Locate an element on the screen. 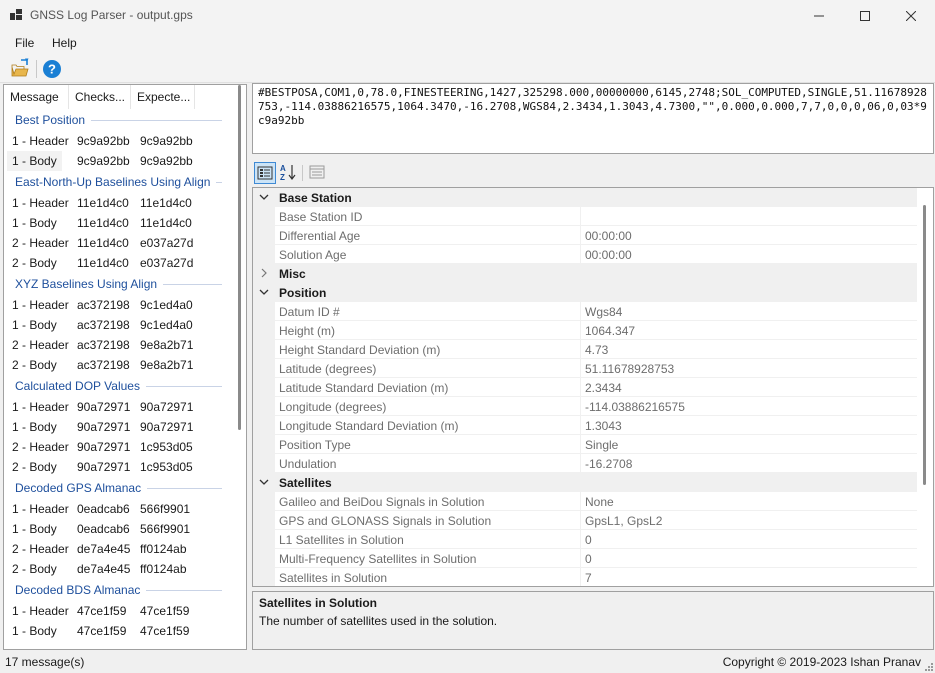 The image size is (935, 673). list-item: 1 - Header 47ce1f59 47ce1f59 is located at coordinates (120, 611).